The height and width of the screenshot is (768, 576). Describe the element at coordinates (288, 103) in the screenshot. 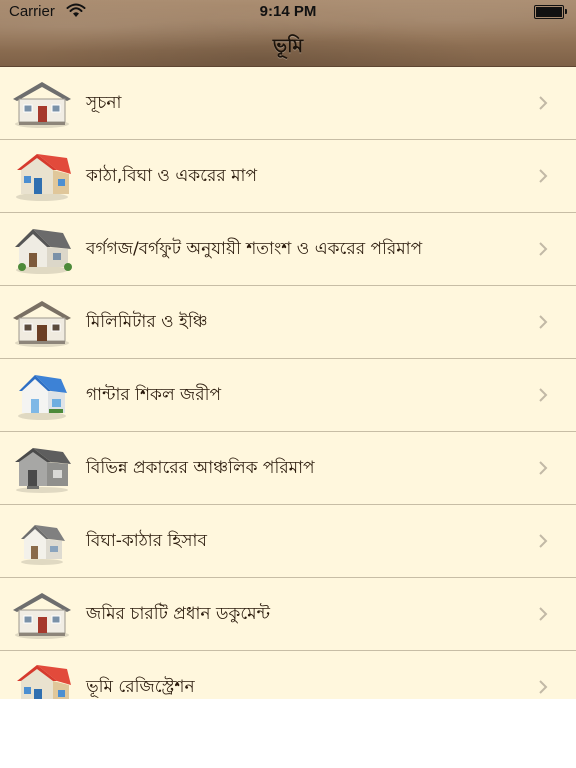

I see `list-item: সূচনা` at that location.